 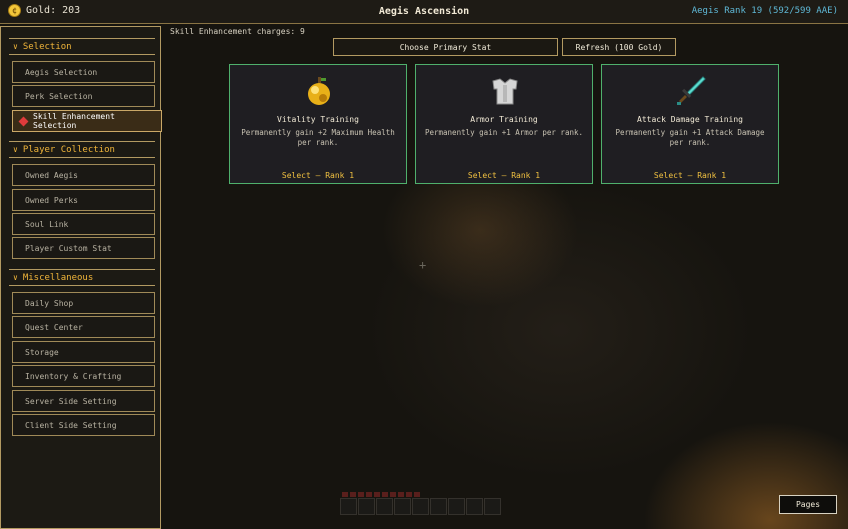 What do you see at coordinates (690, 119) in the screenshot?
I see `card-title: Attack Damage Training` at bounding box center [690, 119].